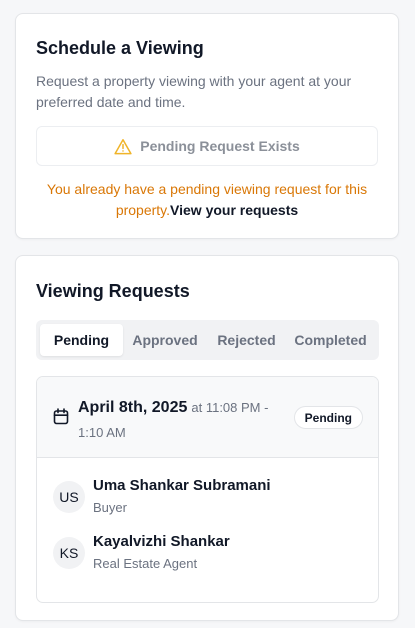 The width and height of the screenshot is (415, 628). What do you see at coordinates (183, 420) in the screenshot?
I see `request-datetime: April 8th, 2025 at 11:08 PM - 1:10 AM` at bounding box center [183, 420].